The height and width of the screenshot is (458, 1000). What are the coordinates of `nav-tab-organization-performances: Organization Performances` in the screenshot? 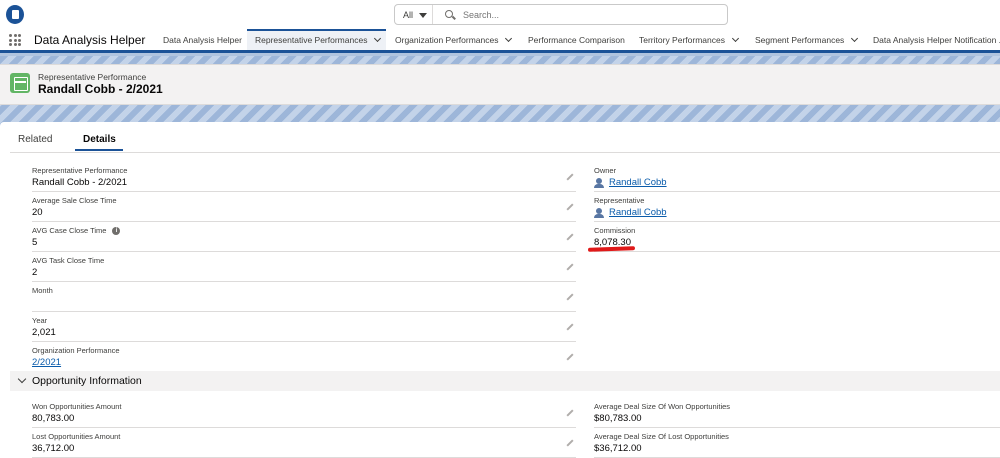 It's located at (454, 39).